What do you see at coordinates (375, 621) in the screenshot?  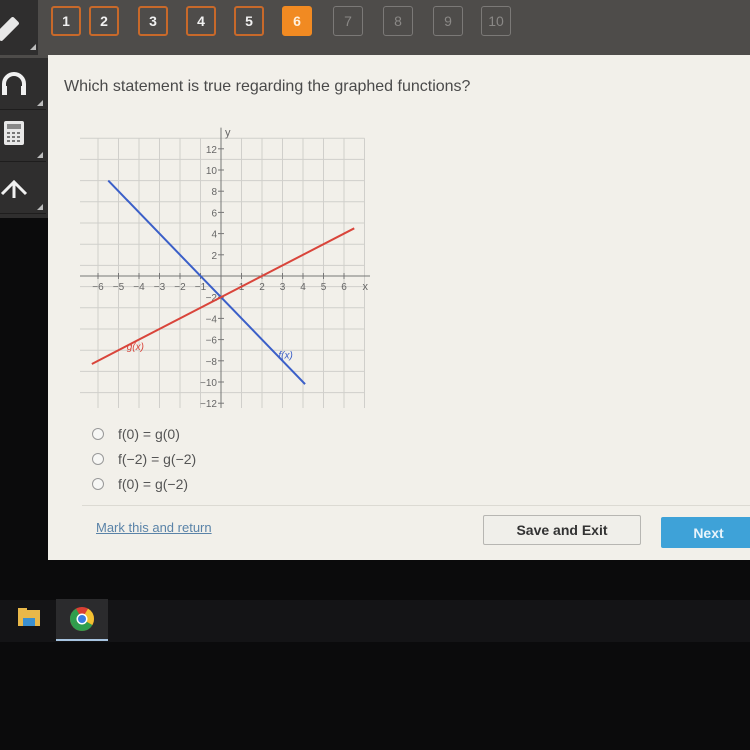 I see `taskbar` at bounding box center [375, 621].